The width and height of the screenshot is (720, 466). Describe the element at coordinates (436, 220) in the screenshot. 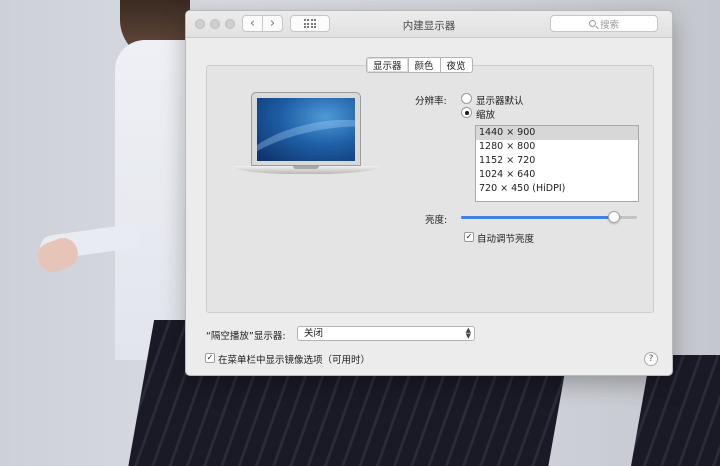

I see `brightness-label: 亮度:` at that location.